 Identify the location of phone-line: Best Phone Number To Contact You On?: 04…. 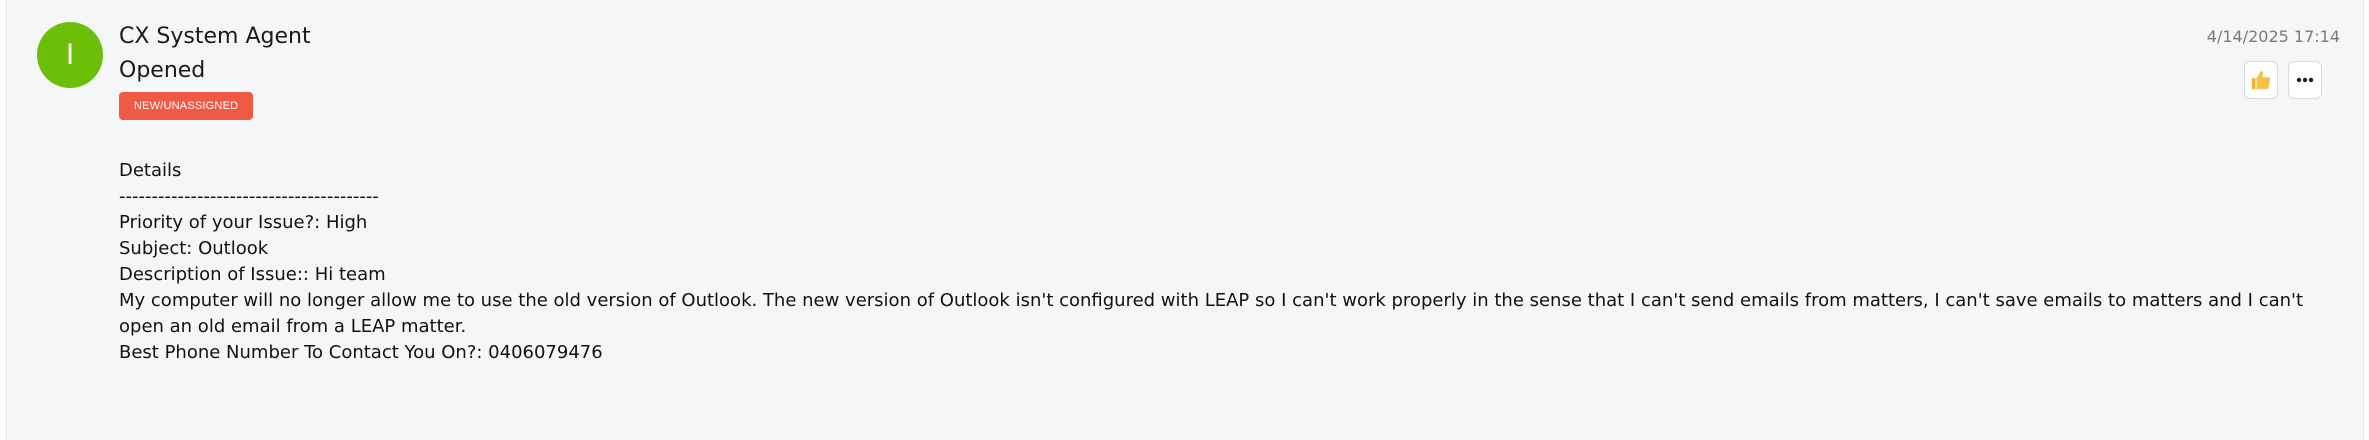
(361, 352).